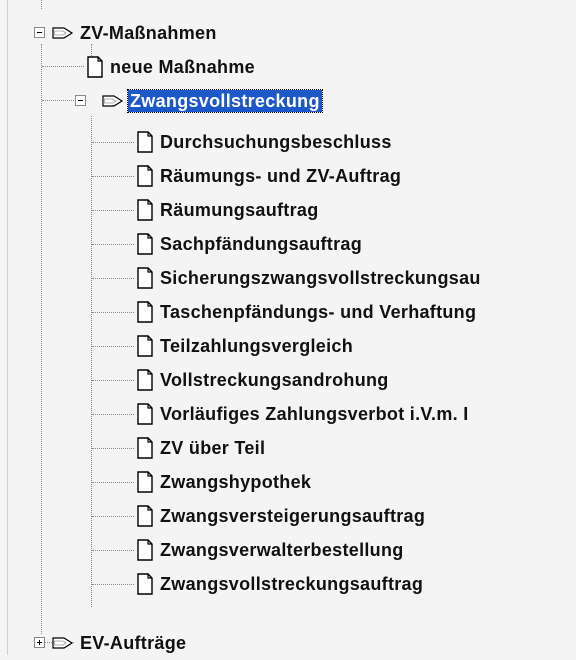  I want to click on tree-node-neue-massnahme: neue Maßnahme, so click(171, 67).